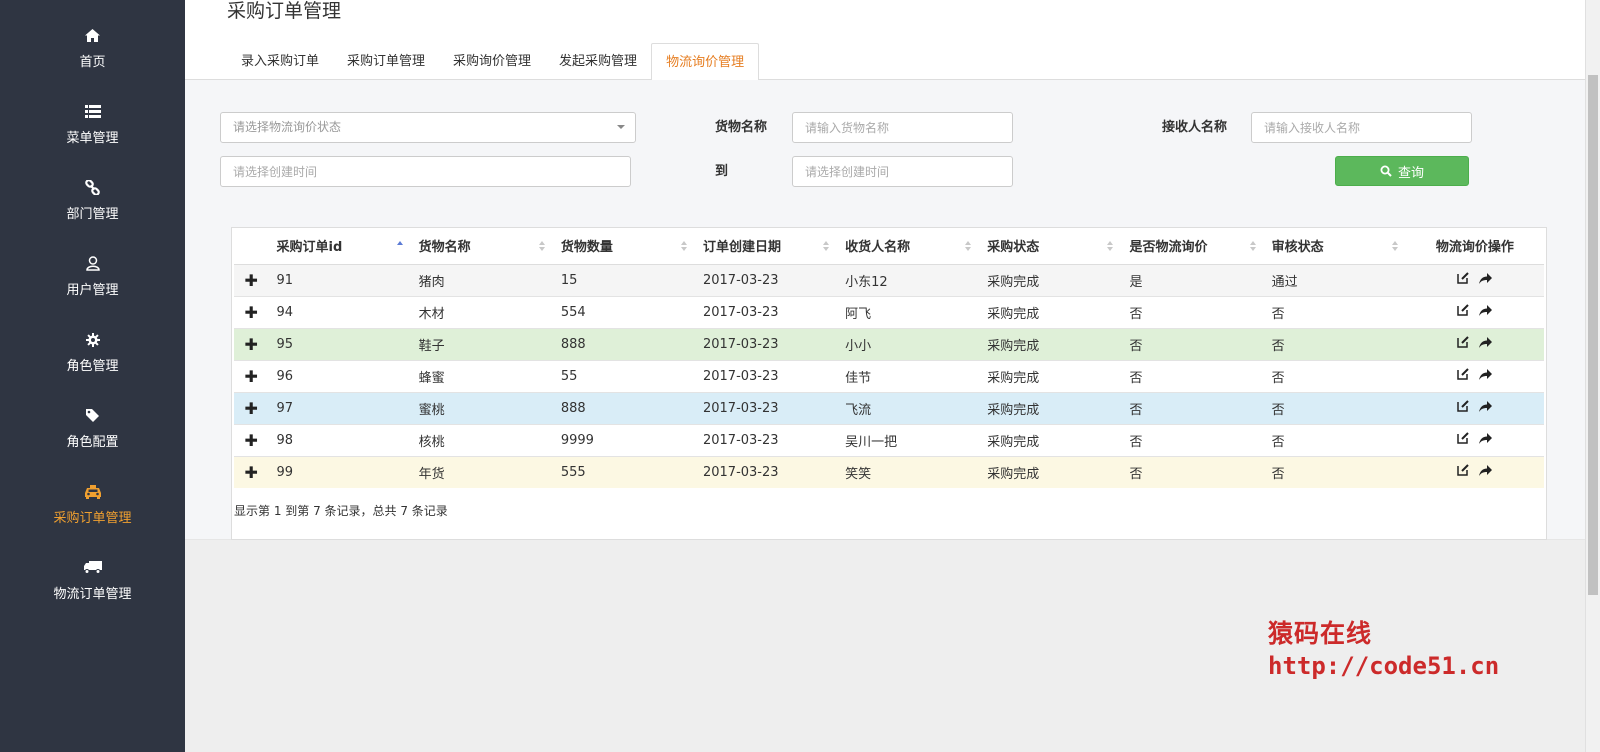  Describe the element at coordinates (92, 442) in the screenshot. I see `sidebar-item-label: 角色配置` at that location.